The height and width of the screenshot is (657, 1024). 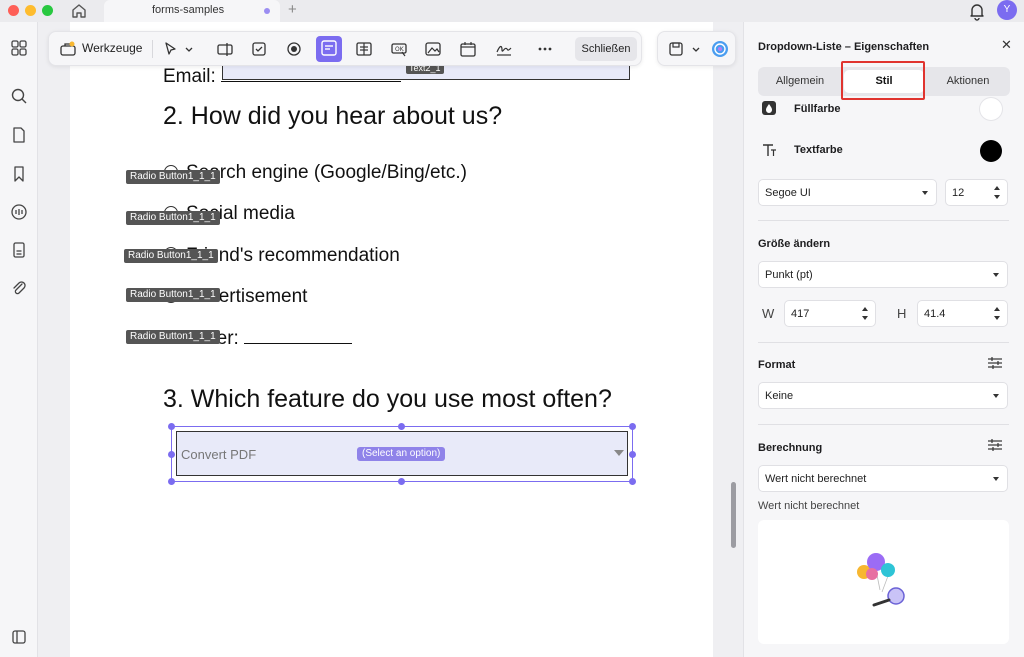 What do you see at coordinates (800, 314) in the screenshot?
I see `width-value: 417` at bounding box center [800, 314].